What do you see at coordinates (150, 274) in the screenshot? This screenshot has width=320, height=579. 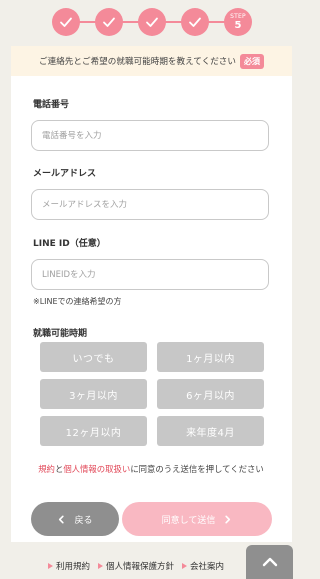 I see `line-id-input` at bounding box center [150, 274].